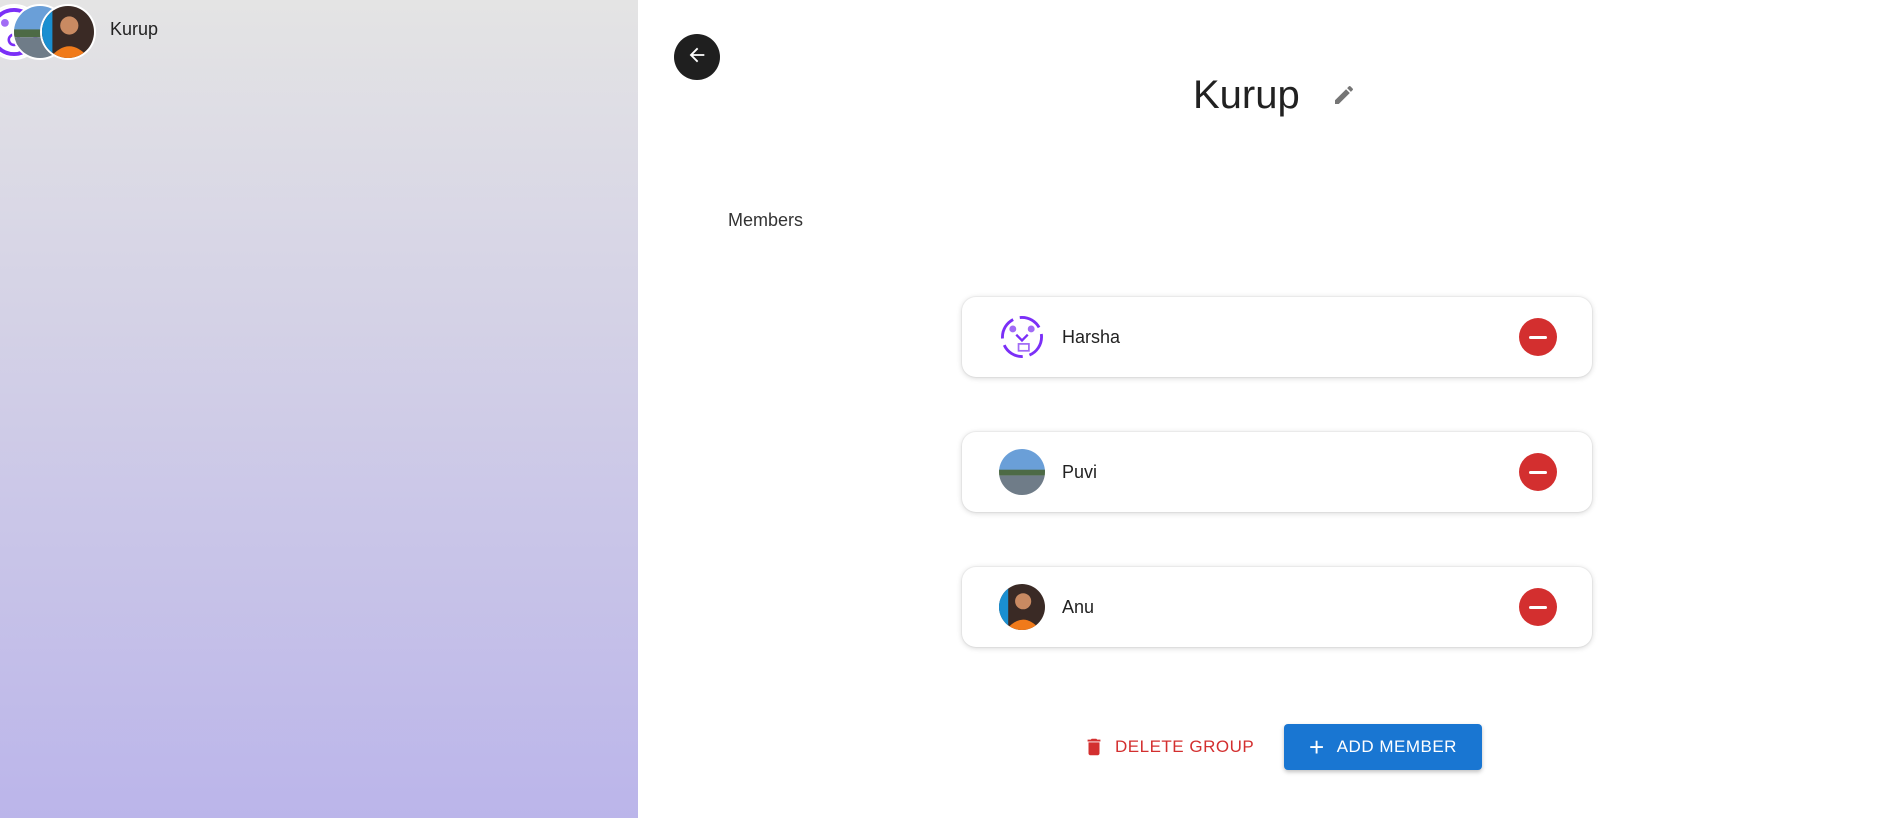 This screenshot has height=818, width=1887. I want to click on sidebar-group-item: Kurup, so click(319, 30).